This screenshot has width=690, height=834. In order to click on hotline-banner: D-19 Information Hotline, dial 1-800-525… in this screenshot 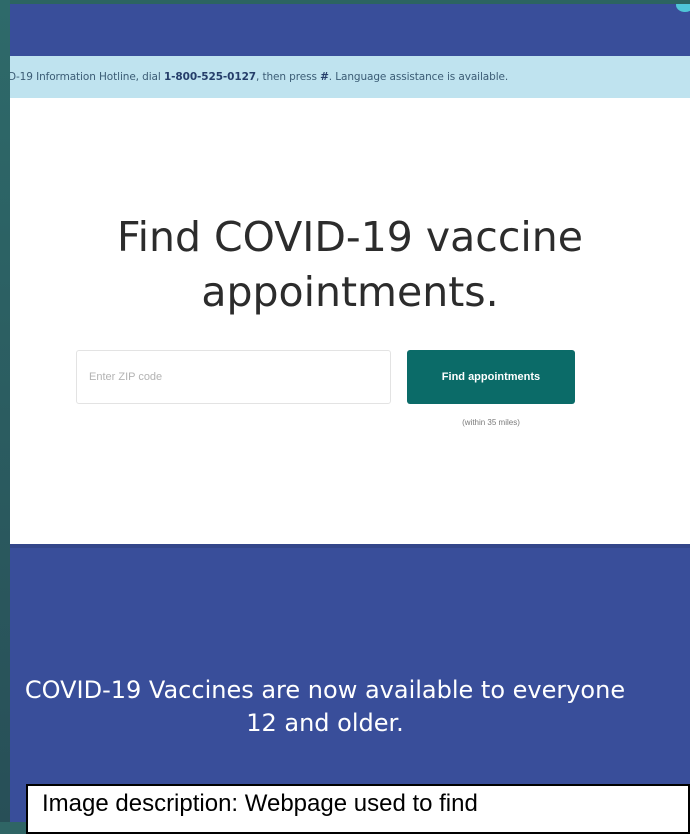, I will do `click(350, 77)`.